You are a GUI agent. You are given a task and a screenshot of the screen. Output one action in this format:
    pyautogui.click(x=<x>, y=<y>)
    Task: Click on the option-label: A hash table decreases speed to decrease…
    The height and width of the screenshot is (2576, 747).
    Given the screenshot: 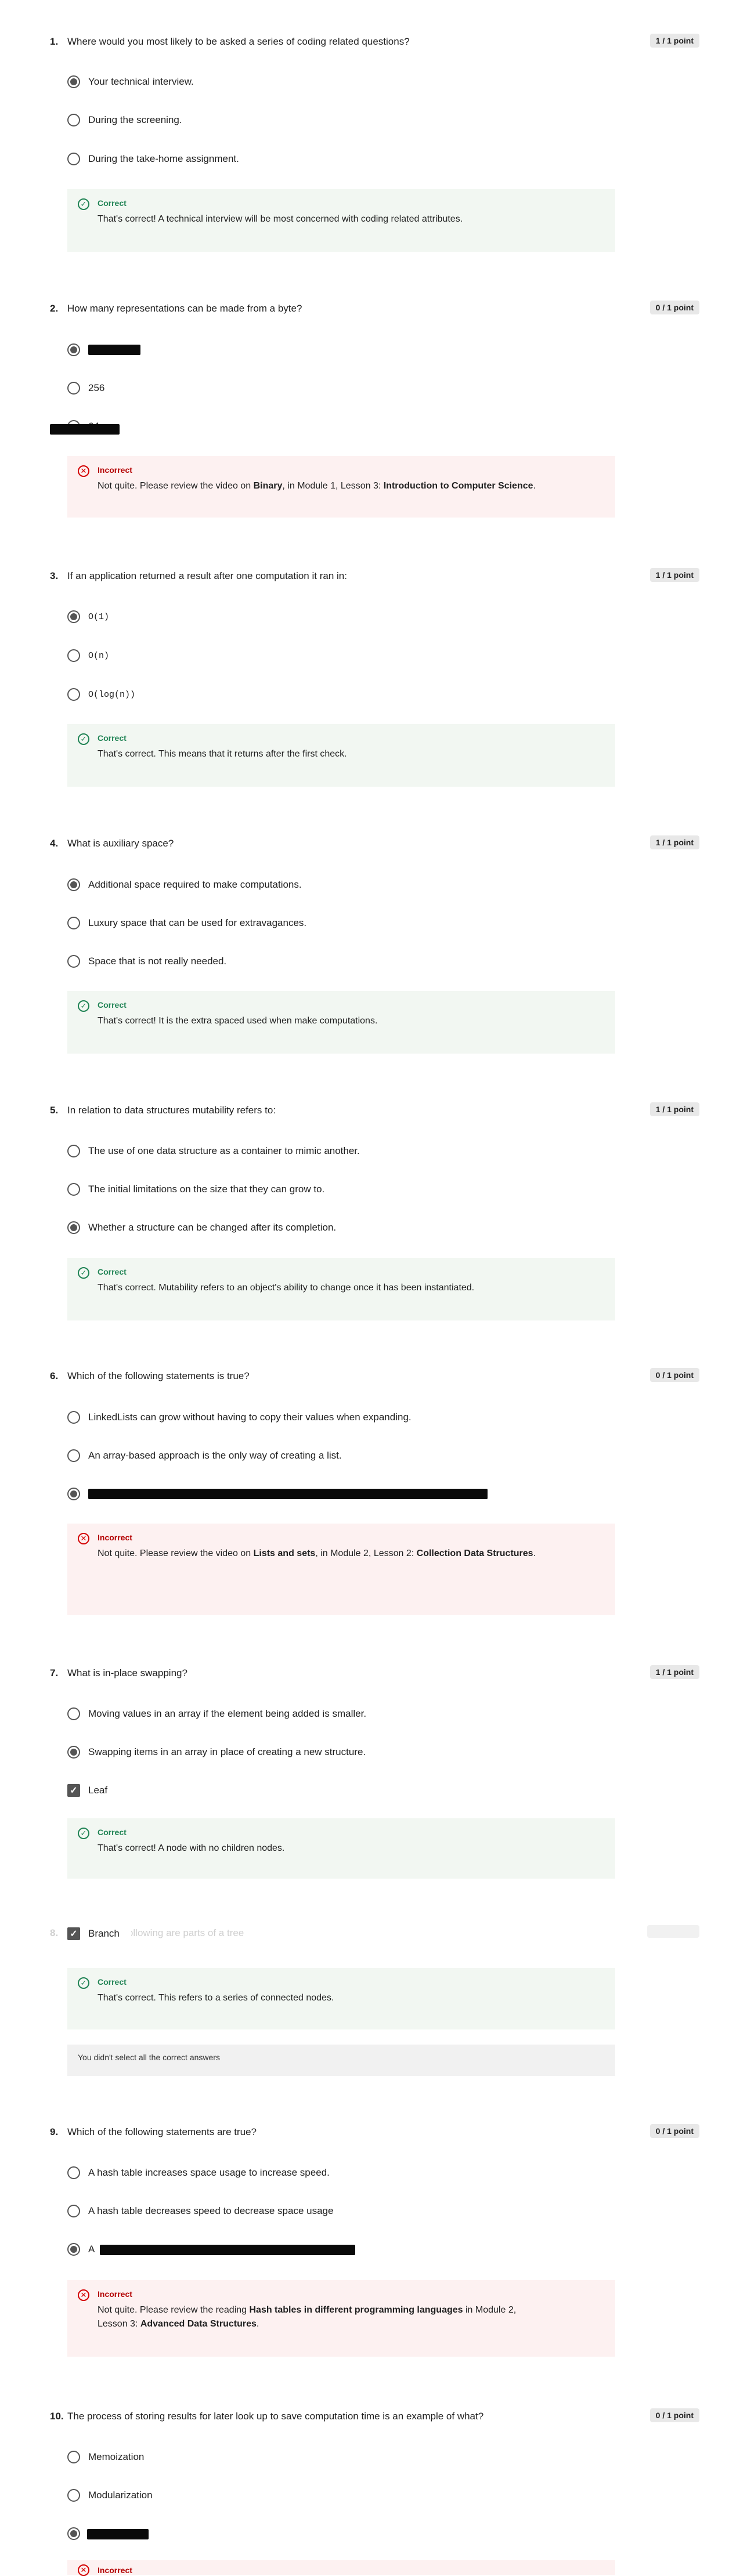 What is the action you would take?
    pyautogui.click(x=211, y=2210)
    